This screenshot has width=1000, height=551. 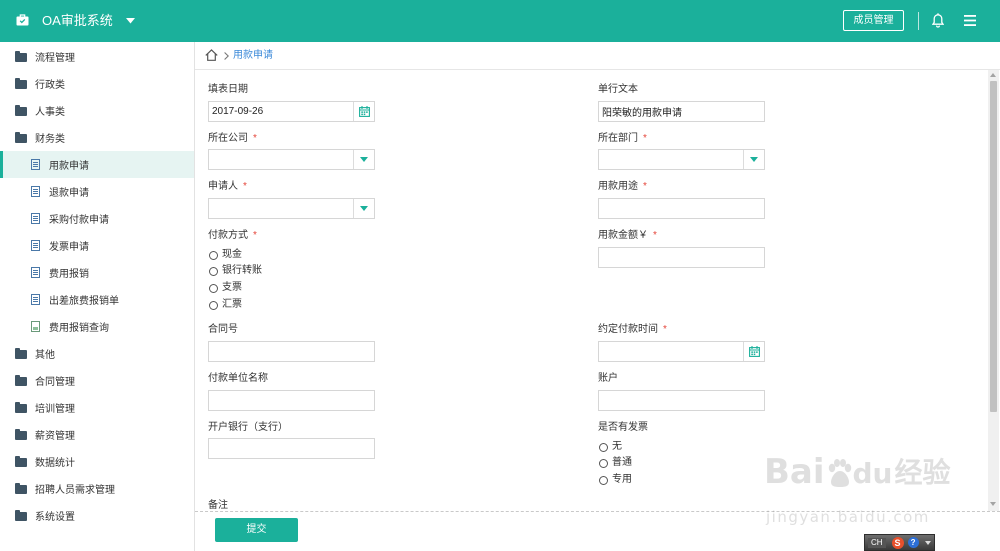 I want to click on sidebar-item-label: 数据统计, so click(x=55, y=463).